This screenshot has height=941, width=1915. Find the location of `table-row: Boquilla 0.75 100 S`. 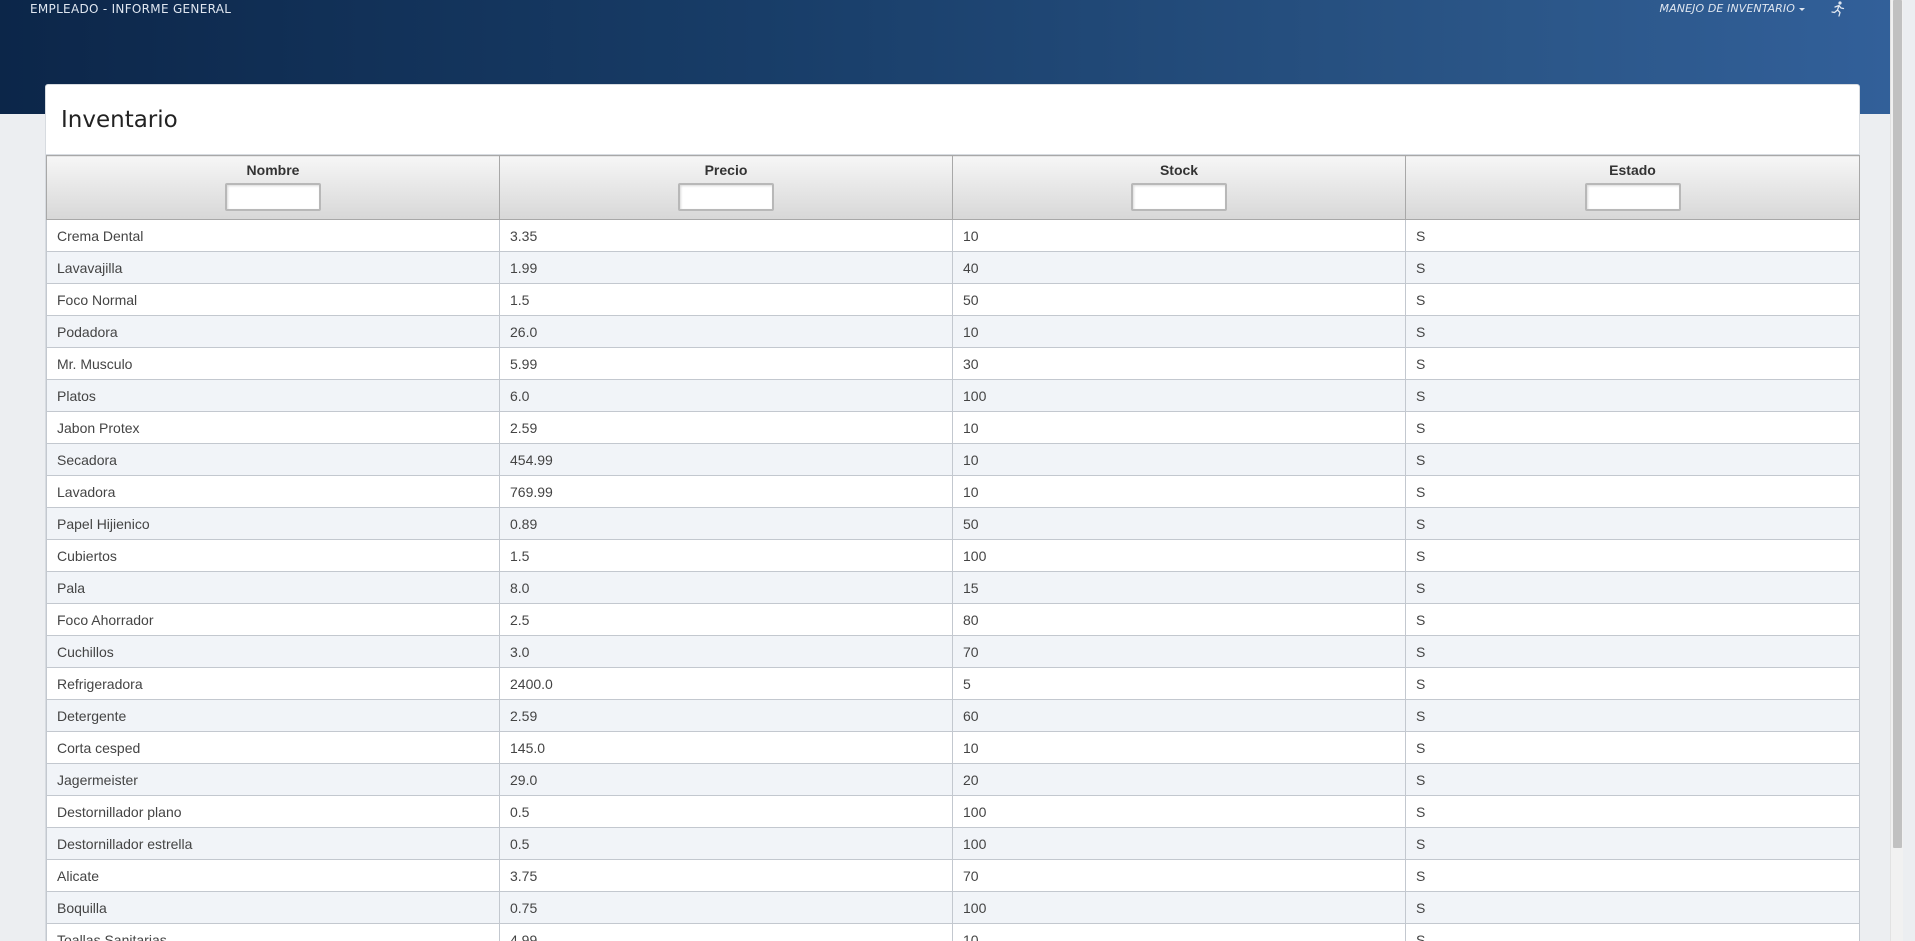

table-row: Boquilla 0.75 100 S is located at coordinates (953, 907).